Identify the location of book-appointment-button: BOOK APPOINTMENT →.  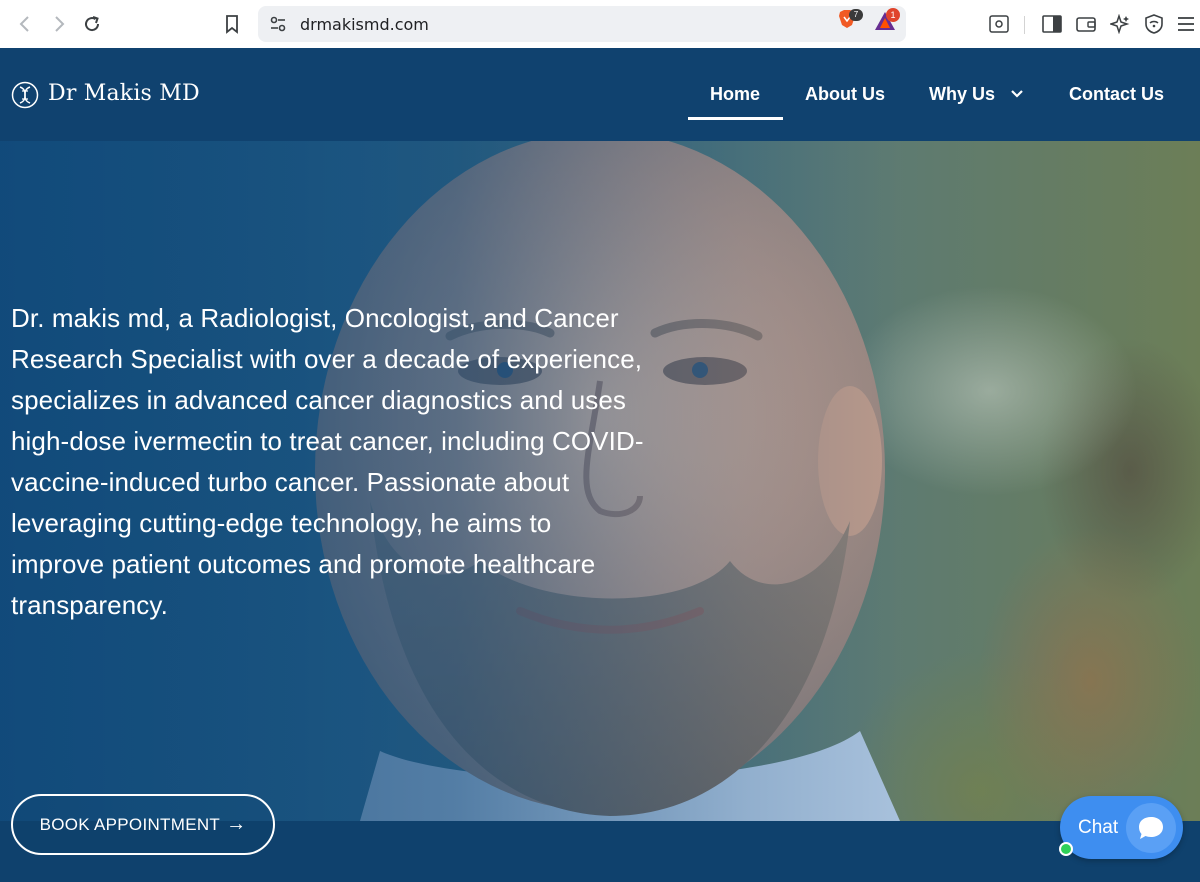
(143, 824).